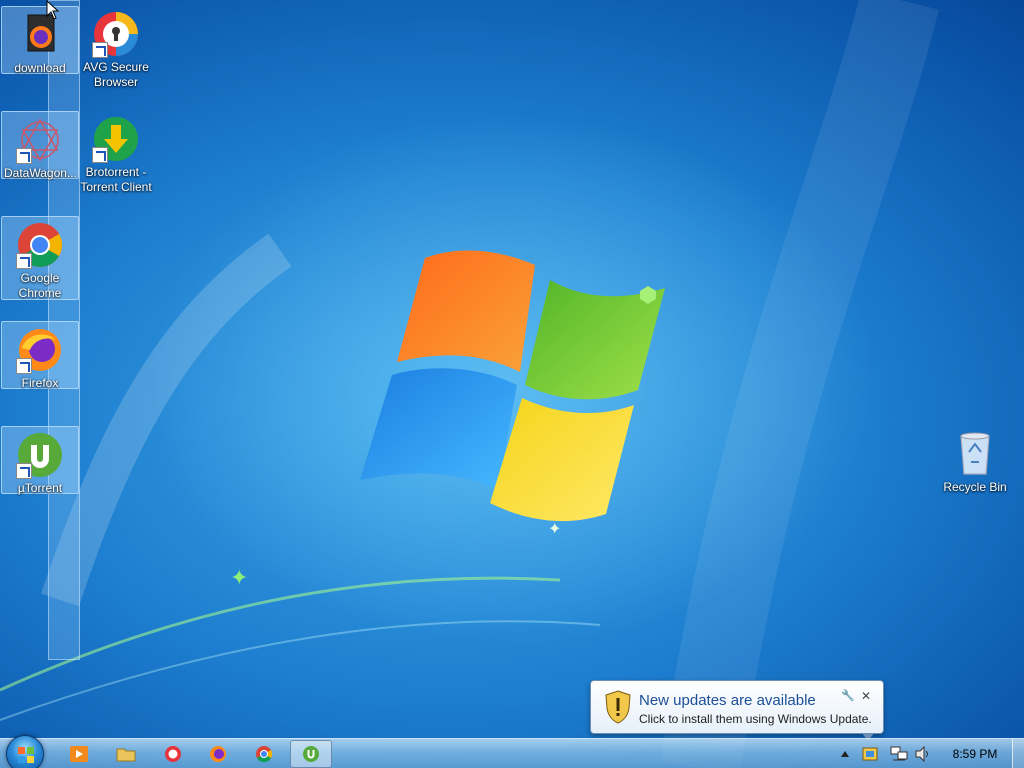 The height and width of the screenshot is (768, 1024). What do you see at coordinates (512, 751) in the screenshot?
I see `taskbar: 8:59 PM` at bounding box center [512, 751].